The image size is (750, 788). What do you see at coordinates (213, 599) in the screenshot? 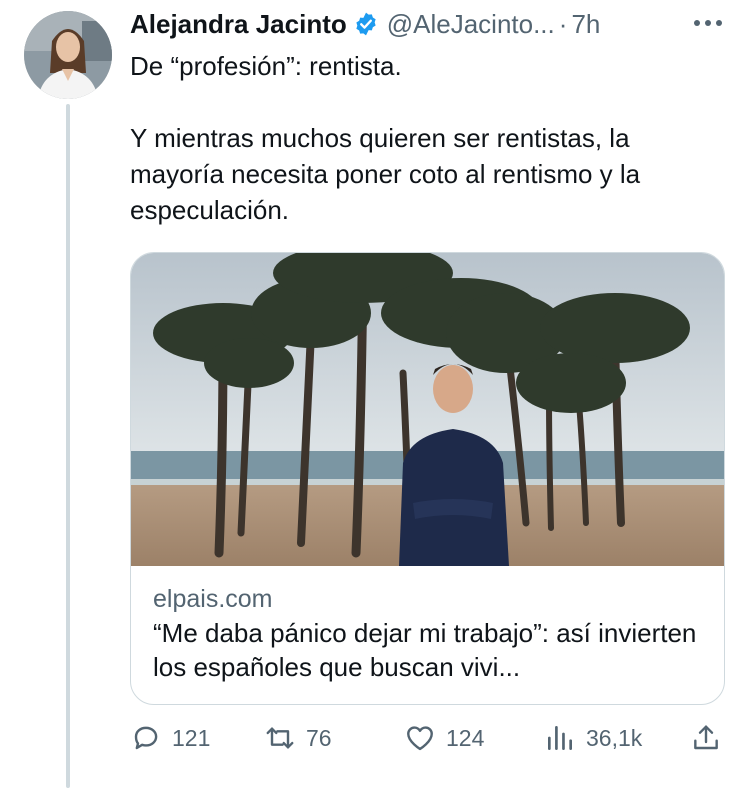
I see `card-domain: elpais.com` at bounding box center [213, 599].